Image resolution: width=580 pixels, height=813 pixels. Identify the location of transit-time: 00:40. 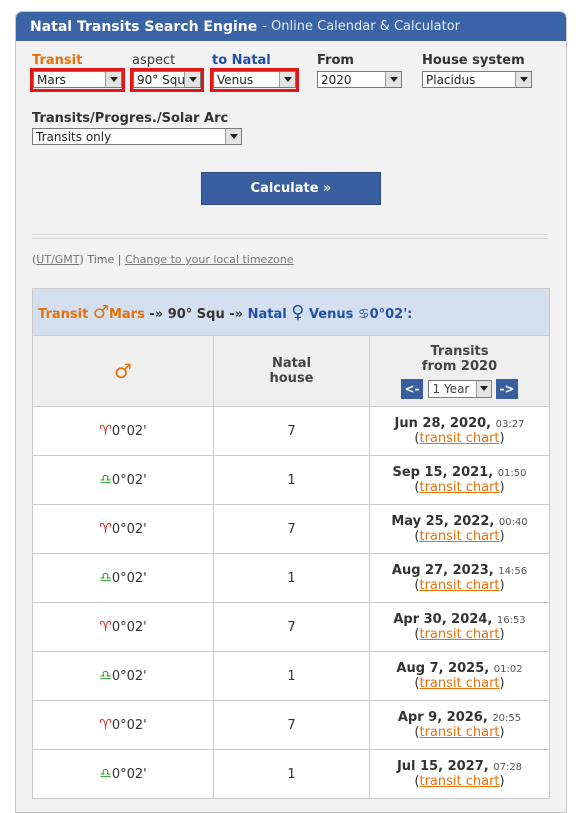
(513, 522).